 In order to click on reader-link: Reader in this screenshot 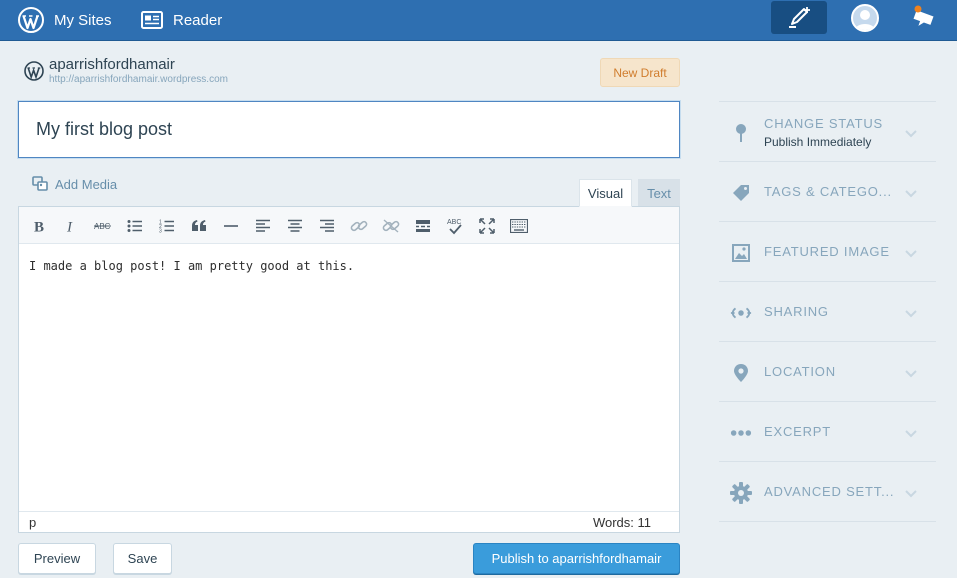, I will do `click(181, 20)`.